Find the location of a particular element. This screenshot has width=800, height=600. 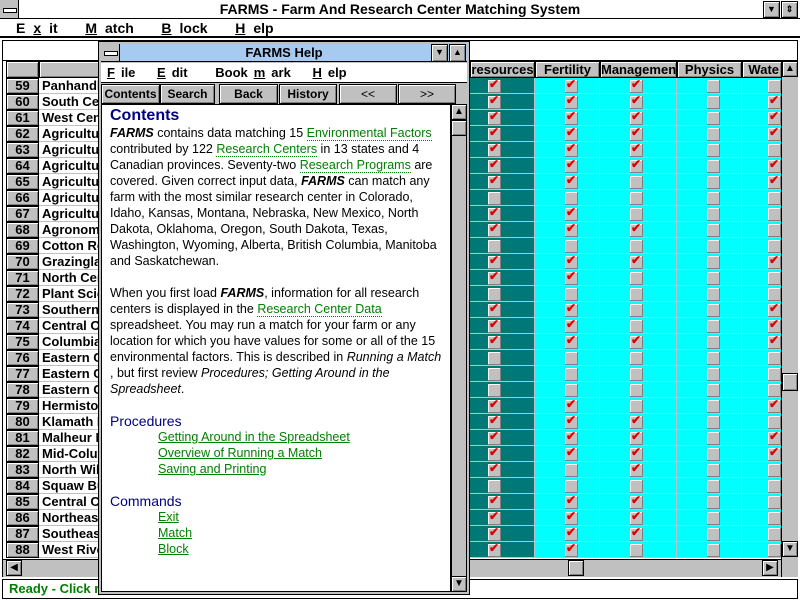

row-number: 78 is located at coordinates (22, 390).